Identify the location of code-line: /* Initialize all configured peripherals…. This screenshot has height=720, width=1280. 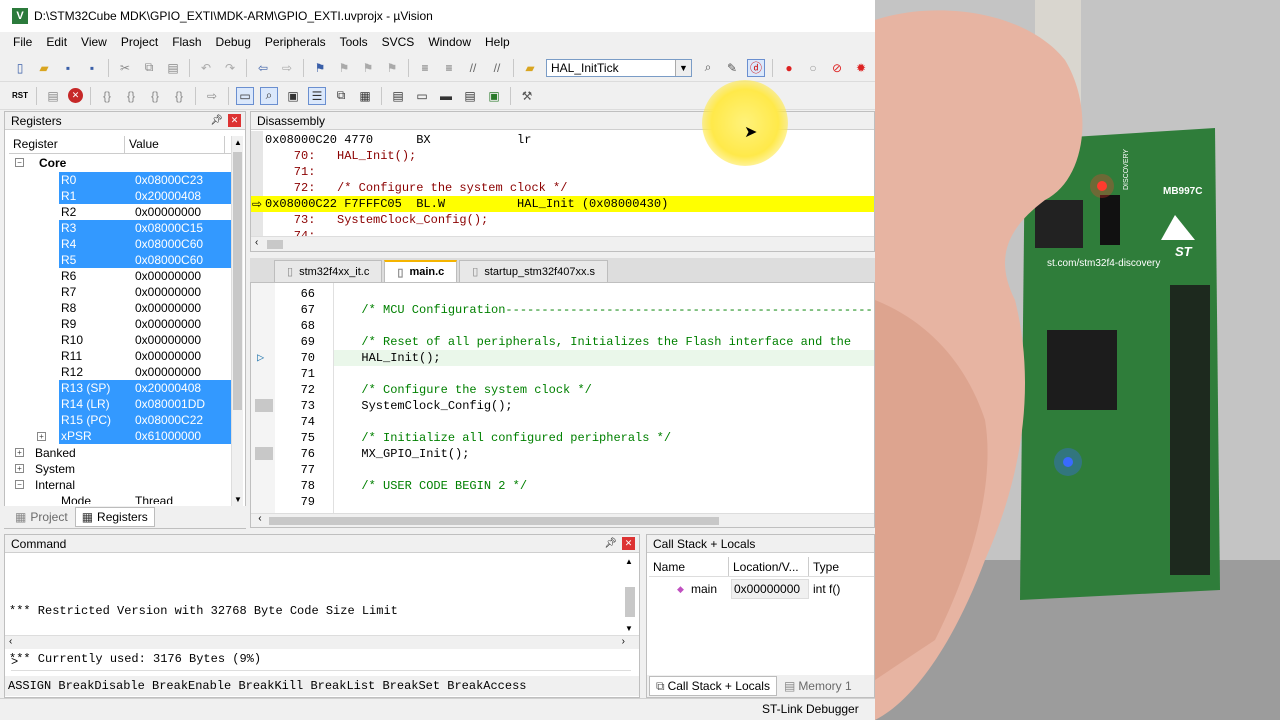
(509, 438).